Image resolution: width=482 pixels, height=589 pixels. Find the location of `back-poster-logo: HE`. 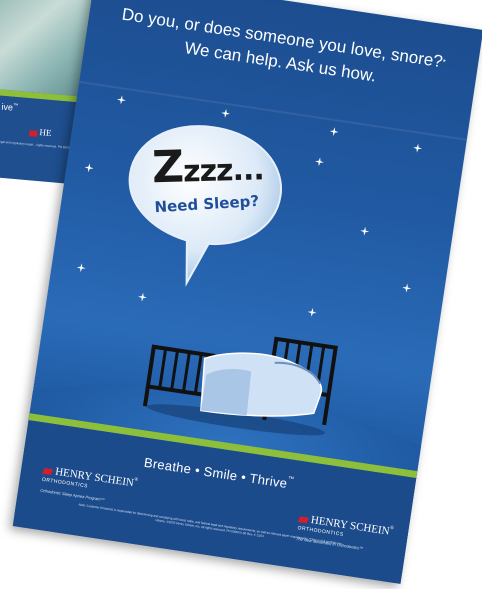

back-poster-logo: HE is located at coordinates (45, 133).